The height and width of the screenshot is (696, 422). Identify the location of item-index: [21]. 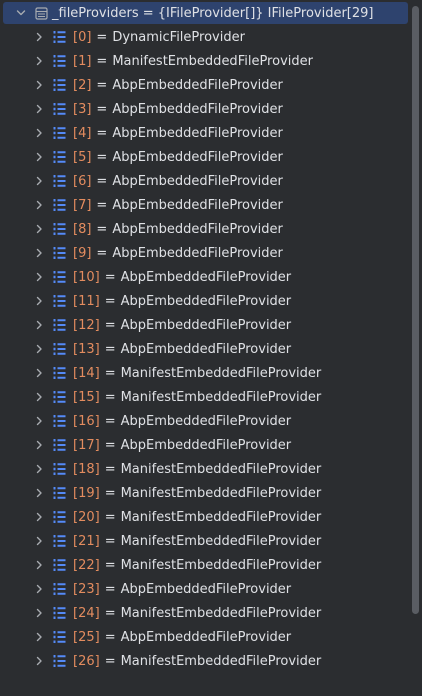
(86, 541).